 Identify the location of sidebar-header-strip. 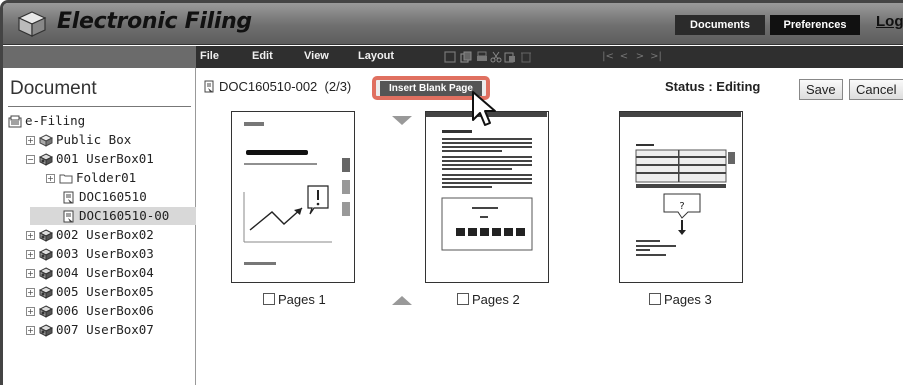
(99, 57).